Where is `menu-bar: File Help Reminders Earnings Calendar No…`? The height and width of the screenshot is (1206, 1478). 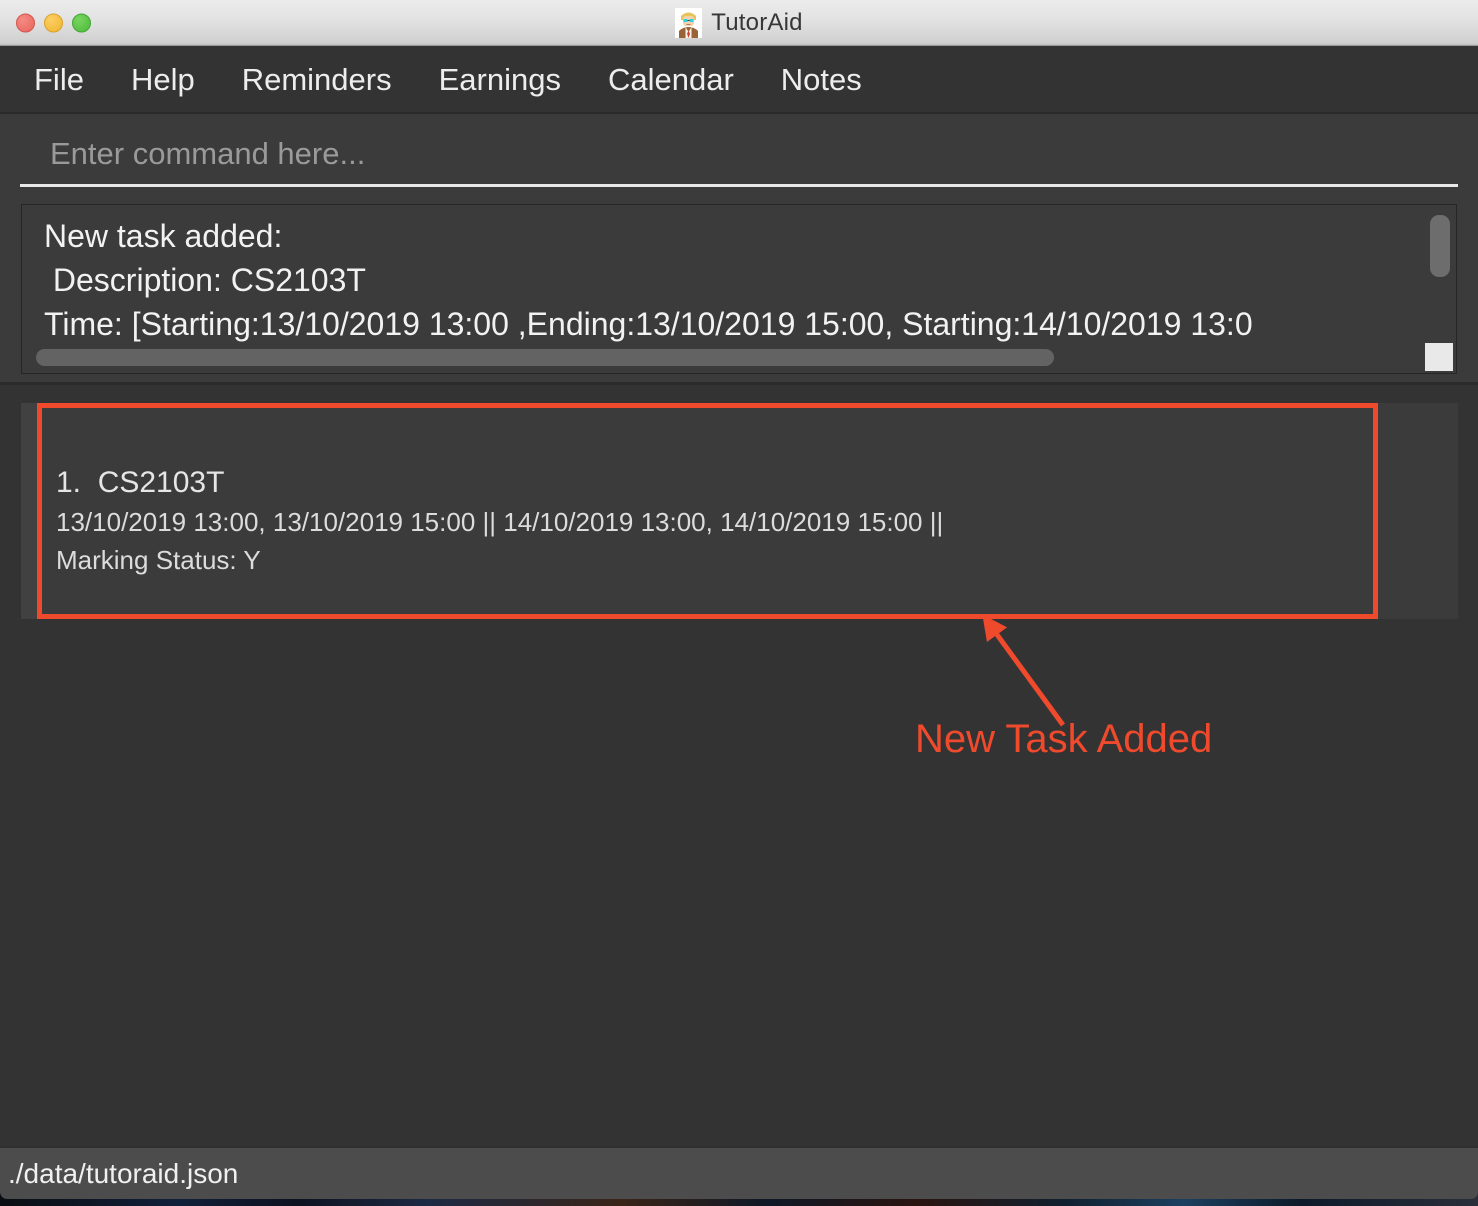 menu-bar: File Help Reminders Earnings Calendar No… is located at coordinates (739, 80).